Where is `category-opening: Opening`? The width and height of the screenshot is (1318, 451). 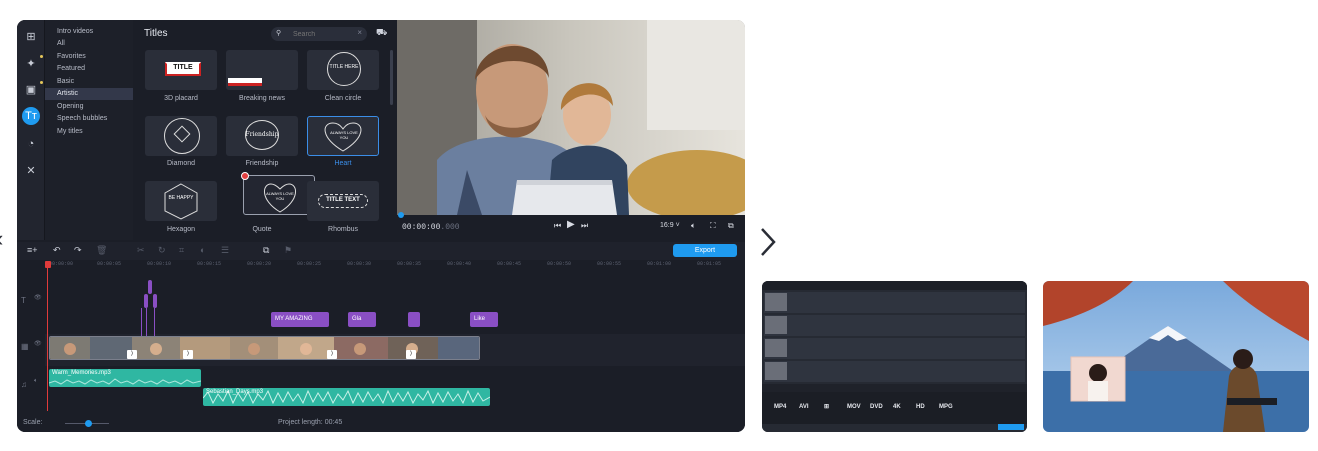
category-opening: Opening is located at coordinates (89, 107).